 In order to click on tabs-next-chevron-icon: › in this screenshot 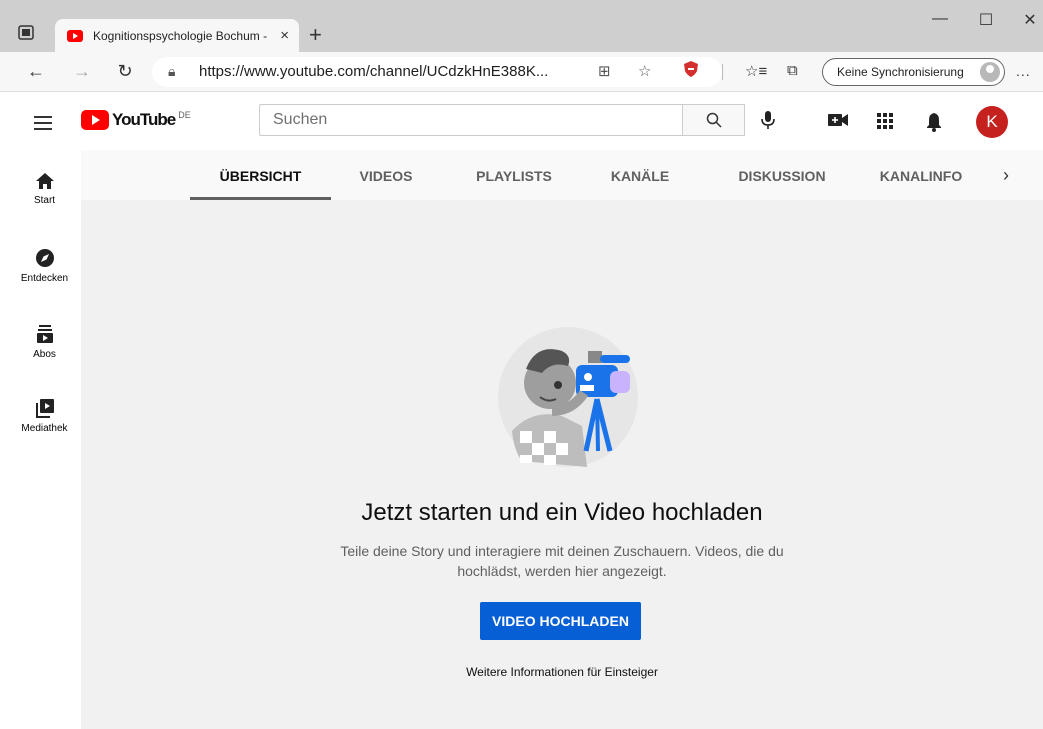, I will do `click(1006, 175)`.